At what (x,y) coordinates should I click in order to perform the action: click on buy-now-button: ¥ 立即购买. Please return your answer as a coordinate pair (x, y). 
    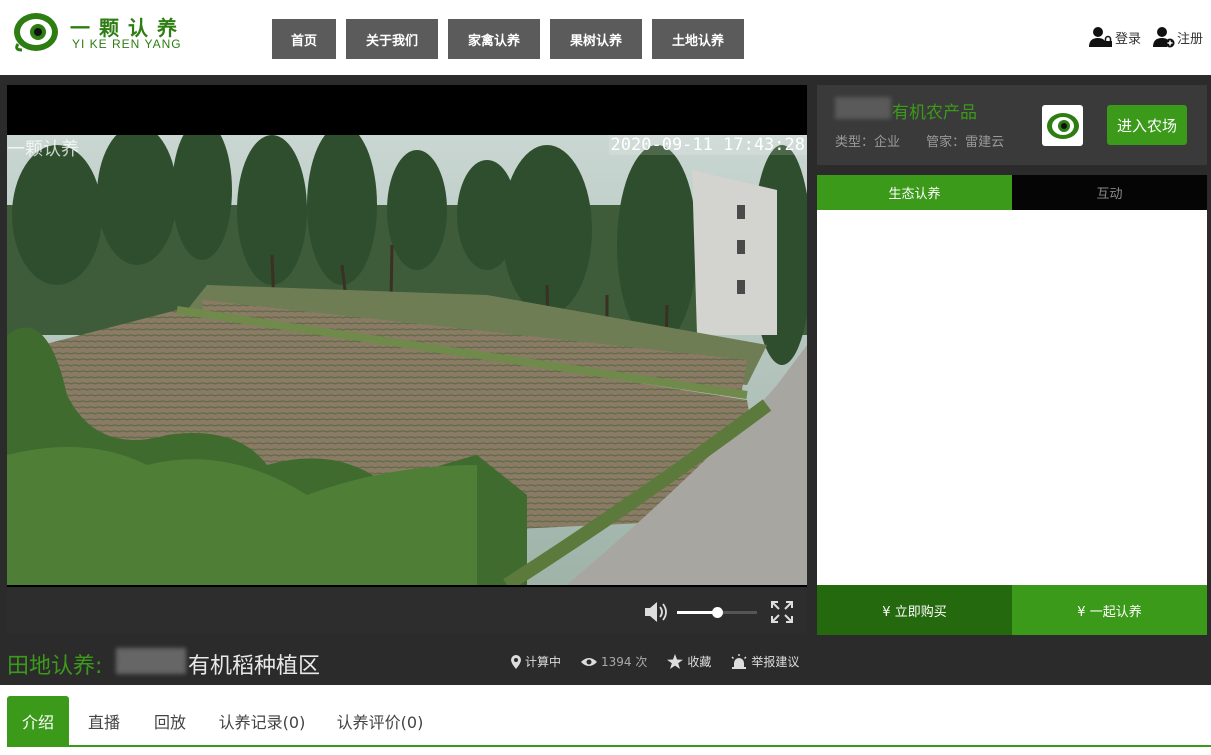
    Looking at the image, I should click on (914, 610).